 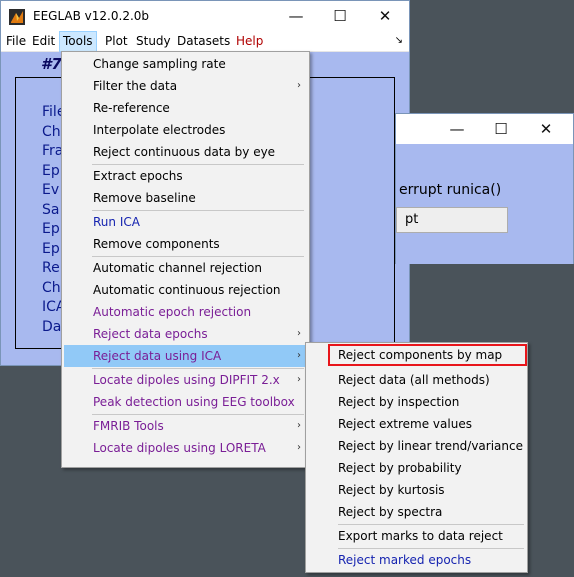 I want to click on menu-item-remove-components: Remove components, so click(x=185, y=244).